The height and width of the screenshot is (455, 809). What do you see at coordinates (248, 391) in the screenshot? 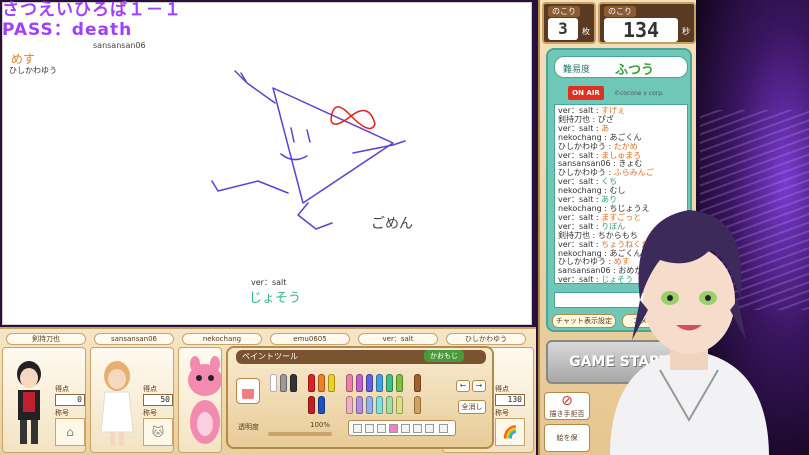
I see `eraser-icon` at bounding box center [248, 391].